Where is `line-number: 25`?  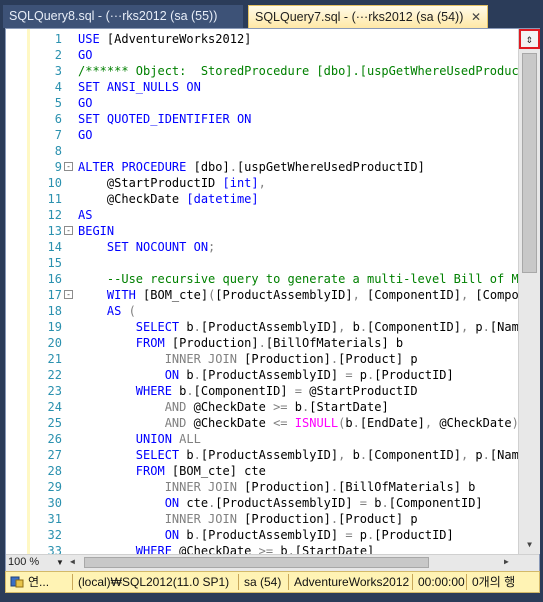
line-number: 25 is located at coordinates (54, 423).